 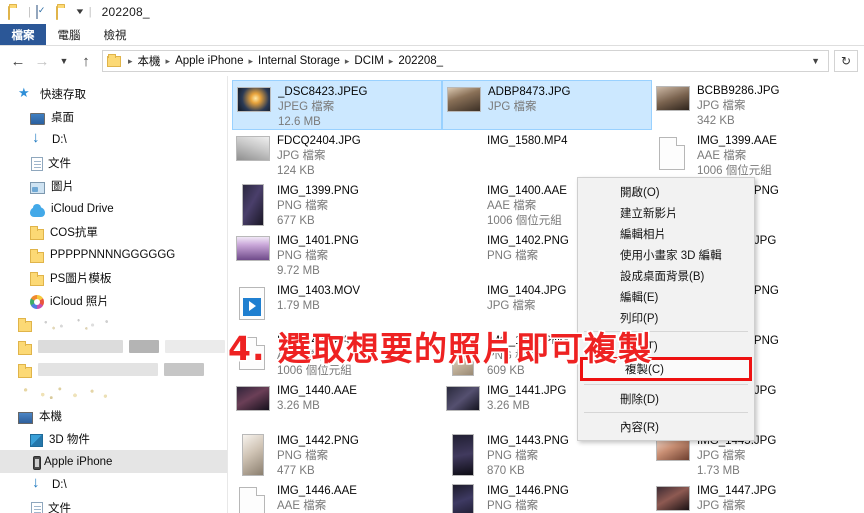 What do you see at coordinates (113, 208) in the screenshot?
I see `sidebar-item-icloud-drive: iCloud Drive` at bounding box center [113, 208].